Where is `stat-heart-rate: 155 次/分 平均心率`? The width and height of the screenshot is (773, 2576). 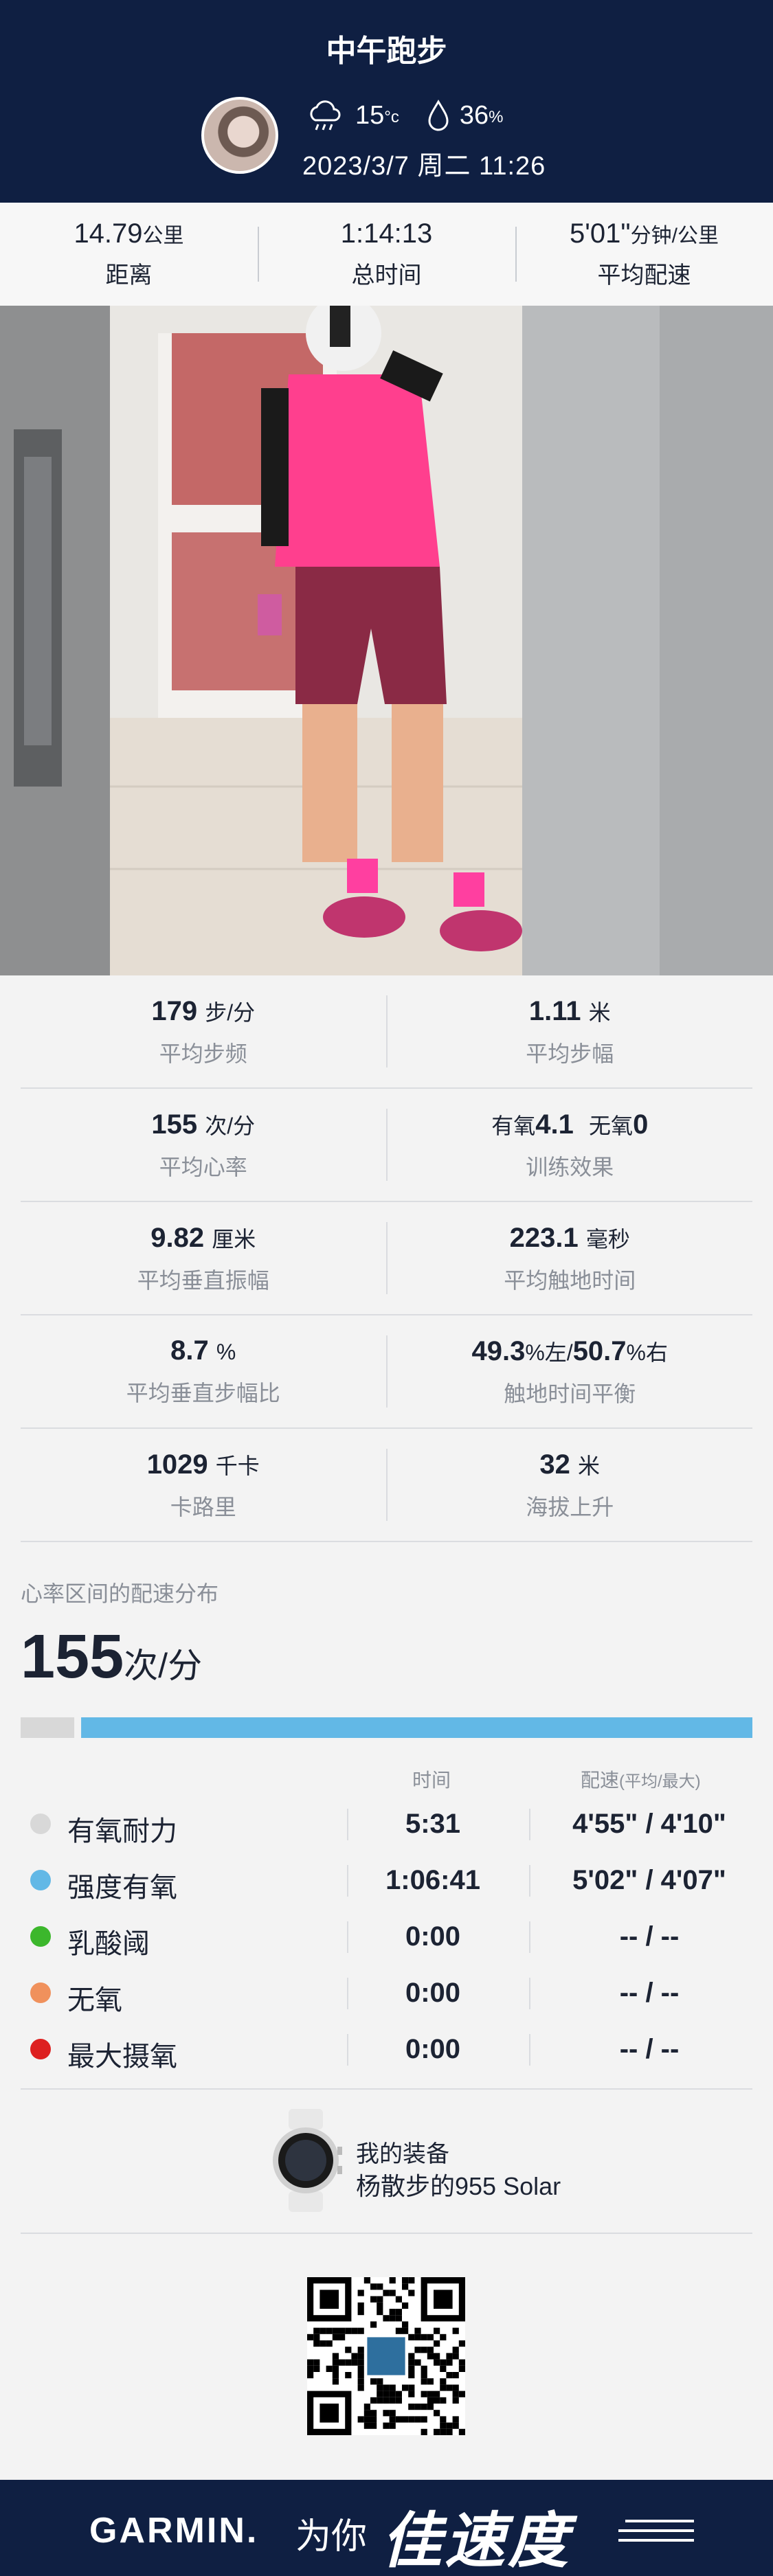 stat-heart-rate: 155 次/分 平均心率 is located at coordinates (203, 1145).